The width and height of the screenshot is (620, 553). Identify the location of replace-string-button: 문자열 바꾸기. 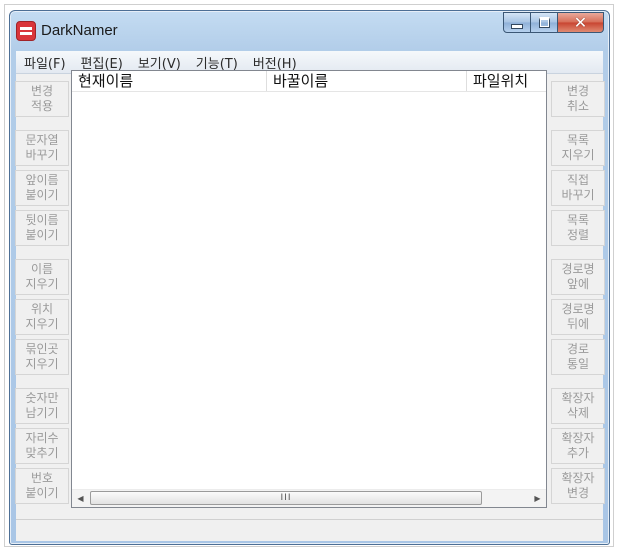
(42, 148).